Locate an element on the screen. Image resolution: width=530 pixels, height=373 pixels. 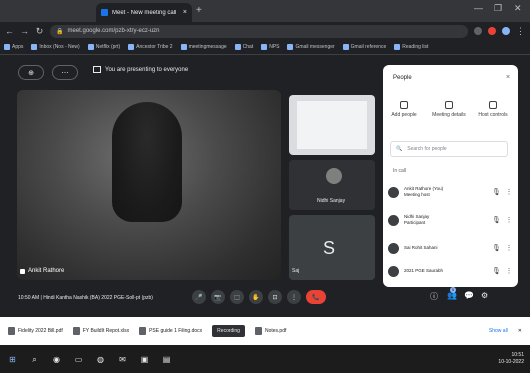
search-placeholder: Search for people is located at coordinates (427, 149).